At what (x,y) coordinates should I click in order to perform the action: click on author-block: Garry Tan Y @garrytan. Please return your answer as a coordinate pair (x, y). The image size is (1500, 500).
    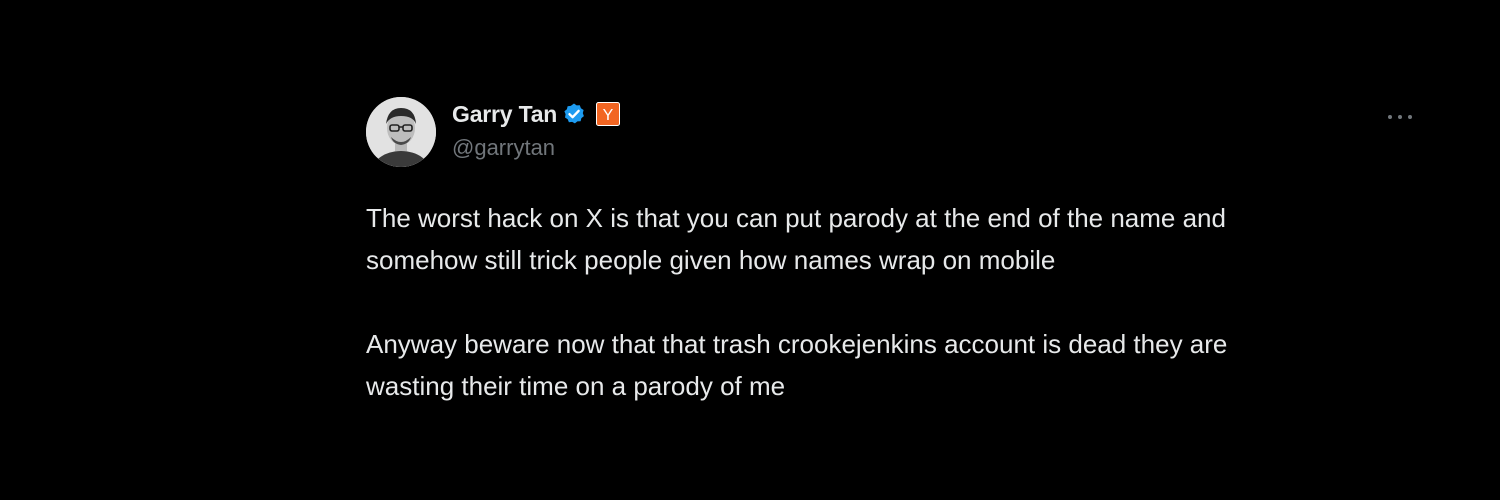
    Looking at the image, I should click on (536, 130).